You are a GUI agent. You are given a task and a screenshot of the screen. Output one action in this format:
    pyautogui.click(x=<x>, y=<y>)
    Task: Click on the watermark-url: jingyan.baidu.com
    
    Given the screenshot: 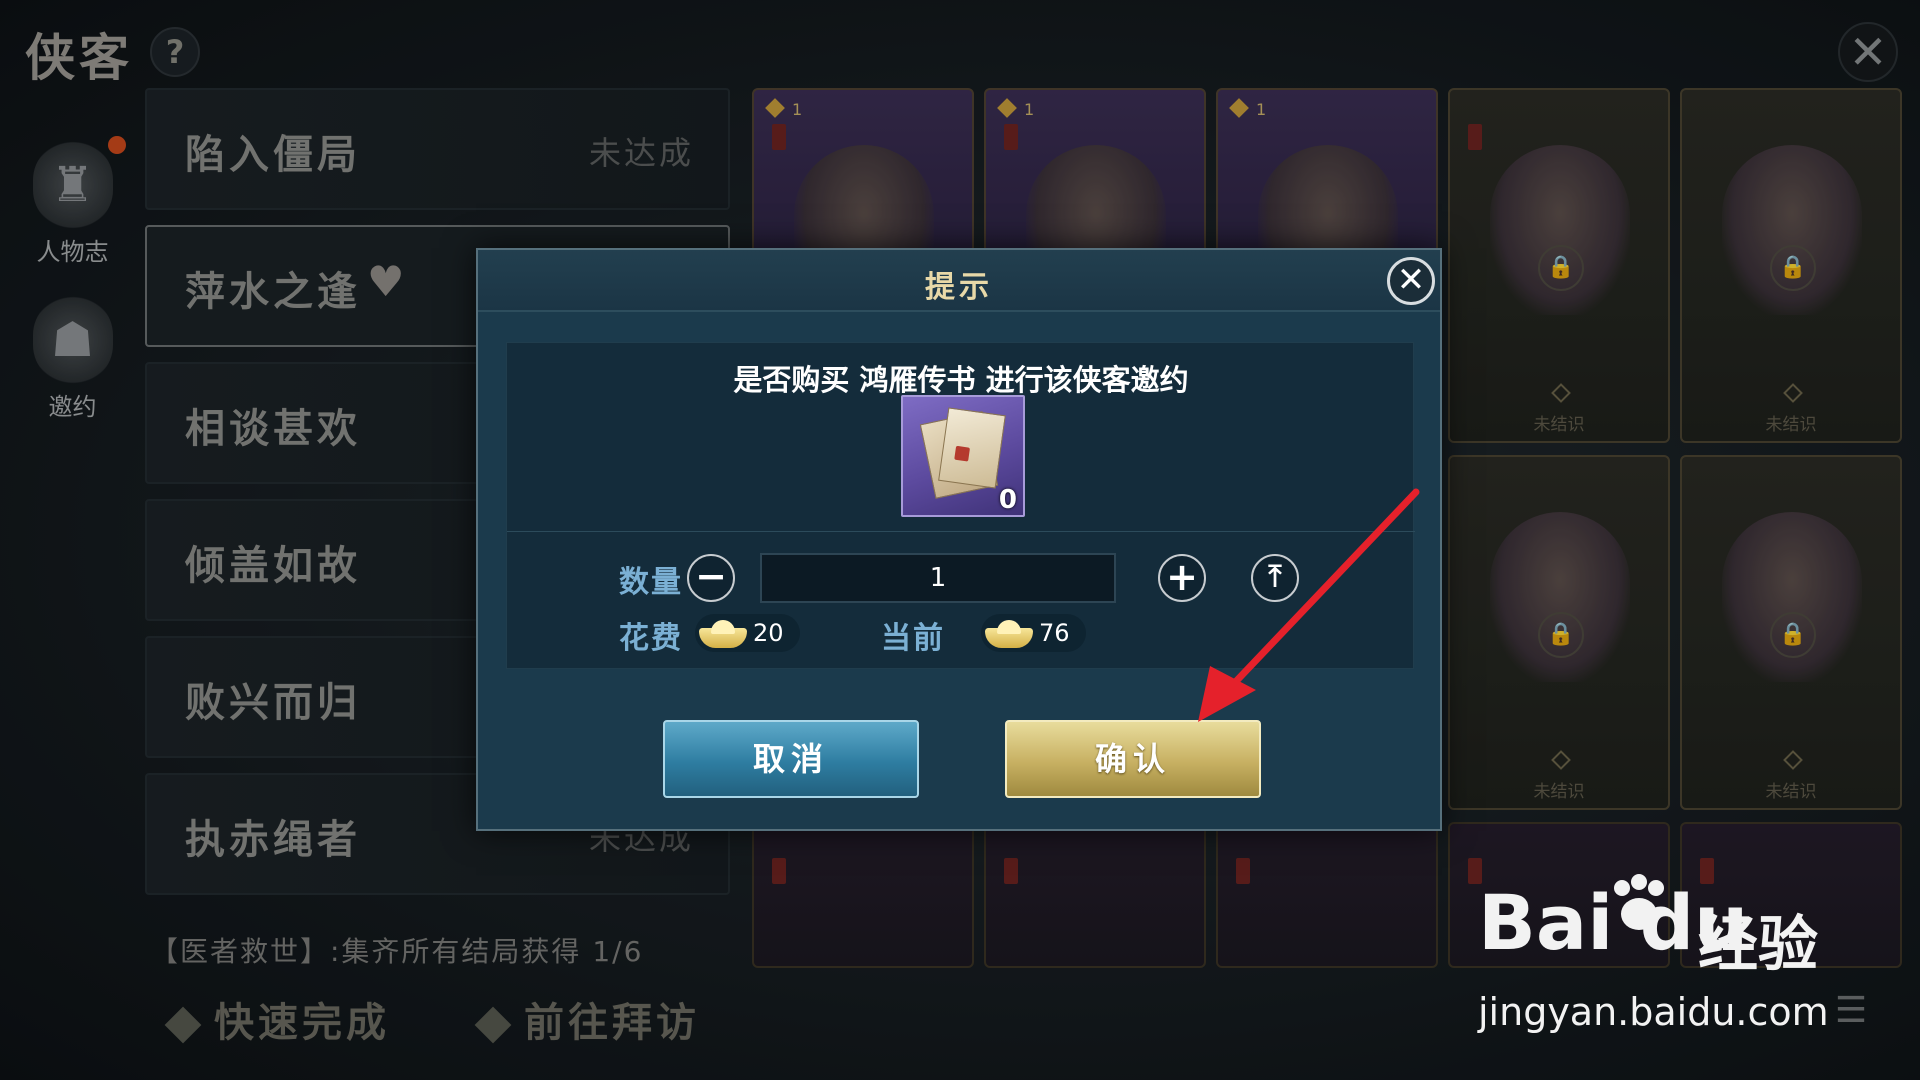 What is the action you would take?
    pyautogui.click(x=1653, y=1012)
    